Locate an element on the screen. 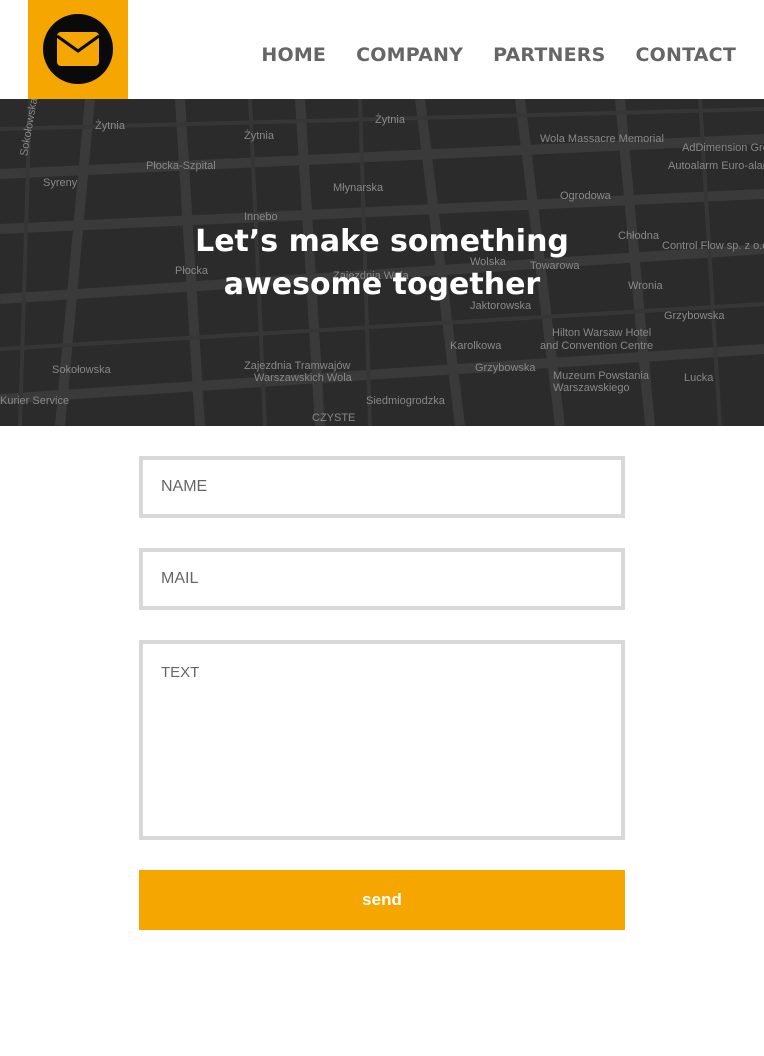  logo-circle is located at coordinates (78, 49).